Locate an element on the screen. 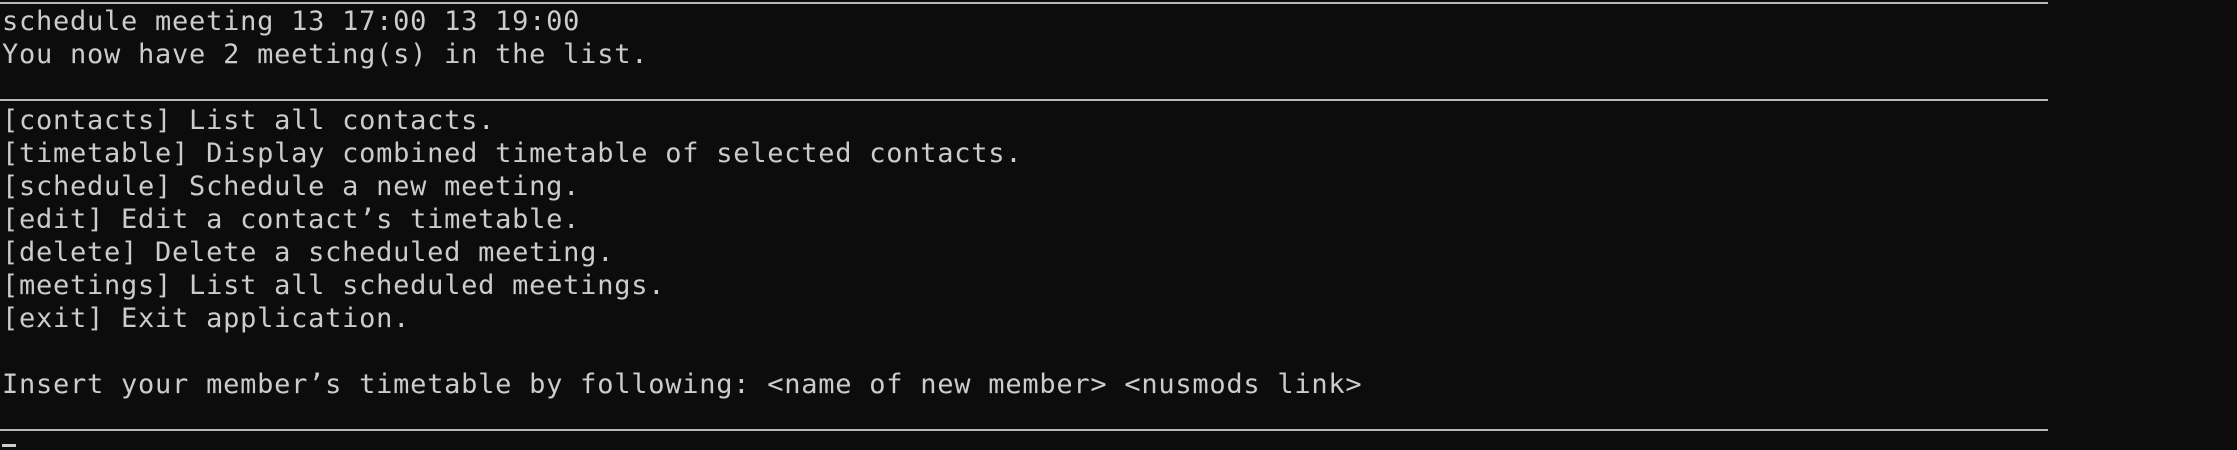 This screenshot has height=450, width=2237. result-message: You now have 2 meeting(s) in the list. is located at coordinates (325, 54).